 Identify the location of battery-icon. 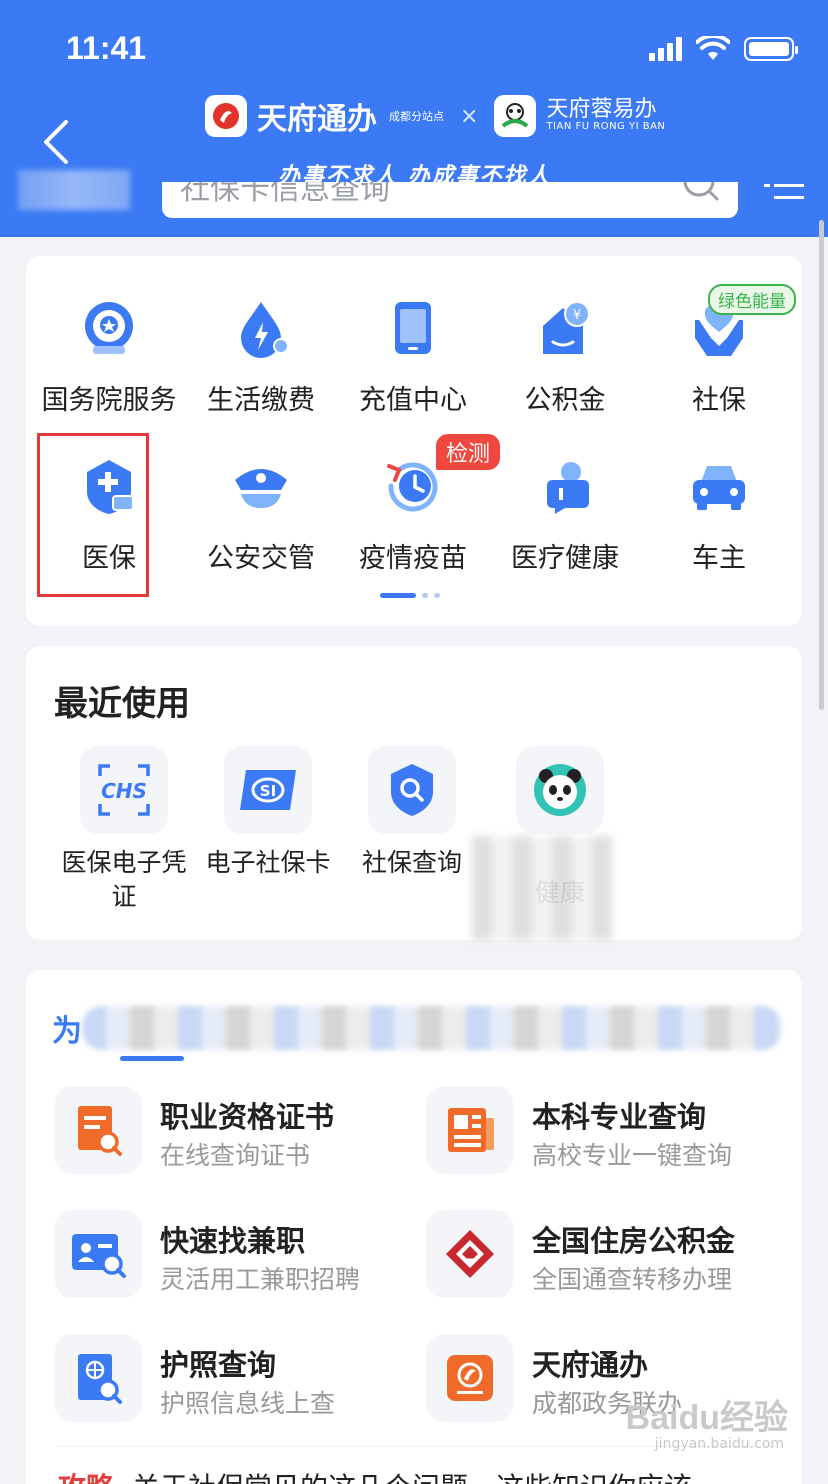
(771, 49).